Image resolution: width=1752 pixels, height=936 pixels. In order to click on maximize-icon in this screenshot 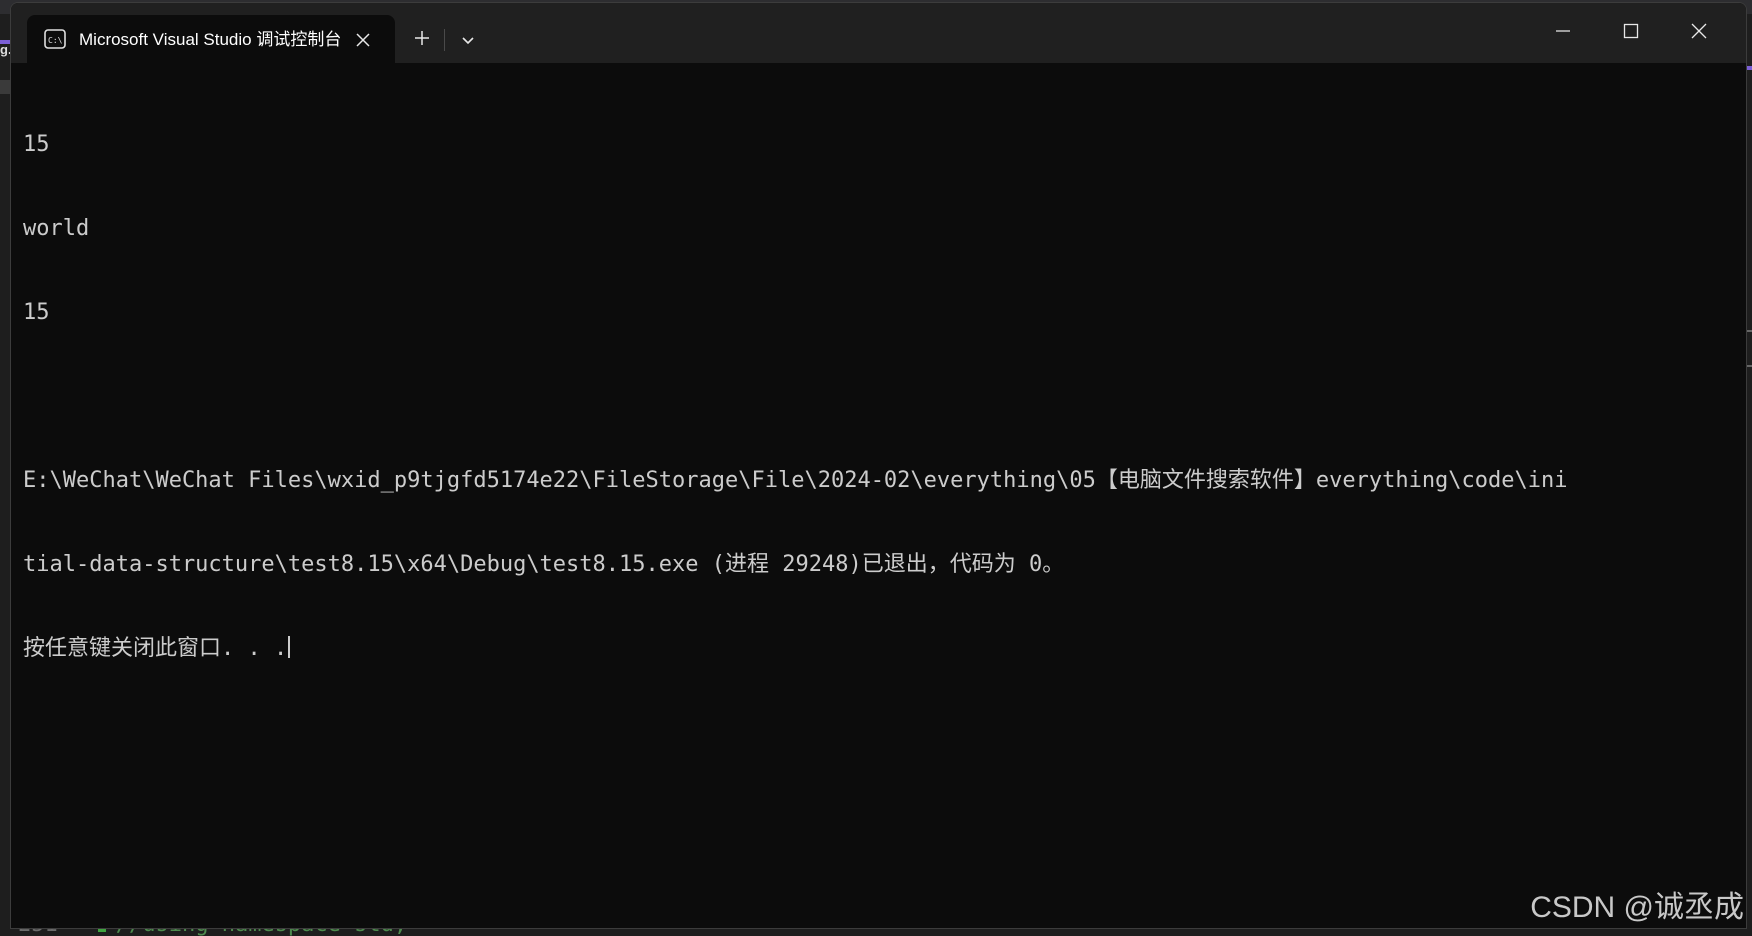, I will do `click(1631, 33)`.